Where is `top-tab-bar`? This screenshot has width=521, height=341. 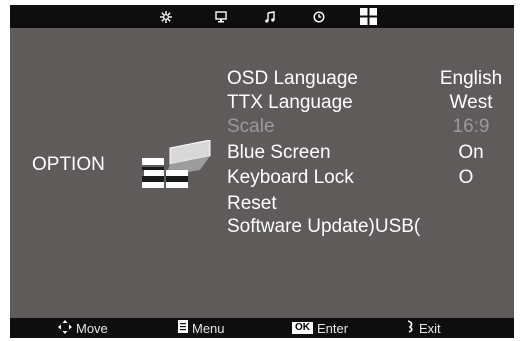 top-tab-bar is located at coordinates (262, 16).